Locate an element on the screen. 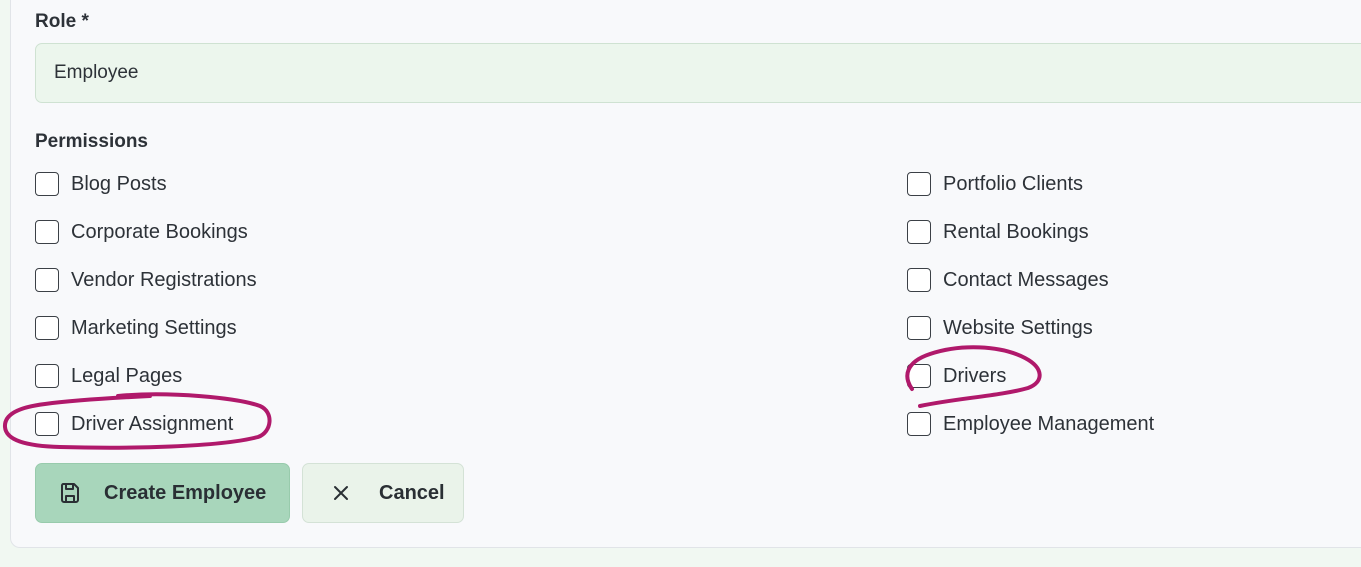 The height and width of the screenshot is (567, 1361). role-label: Role * is located at coordinates (62, 21).